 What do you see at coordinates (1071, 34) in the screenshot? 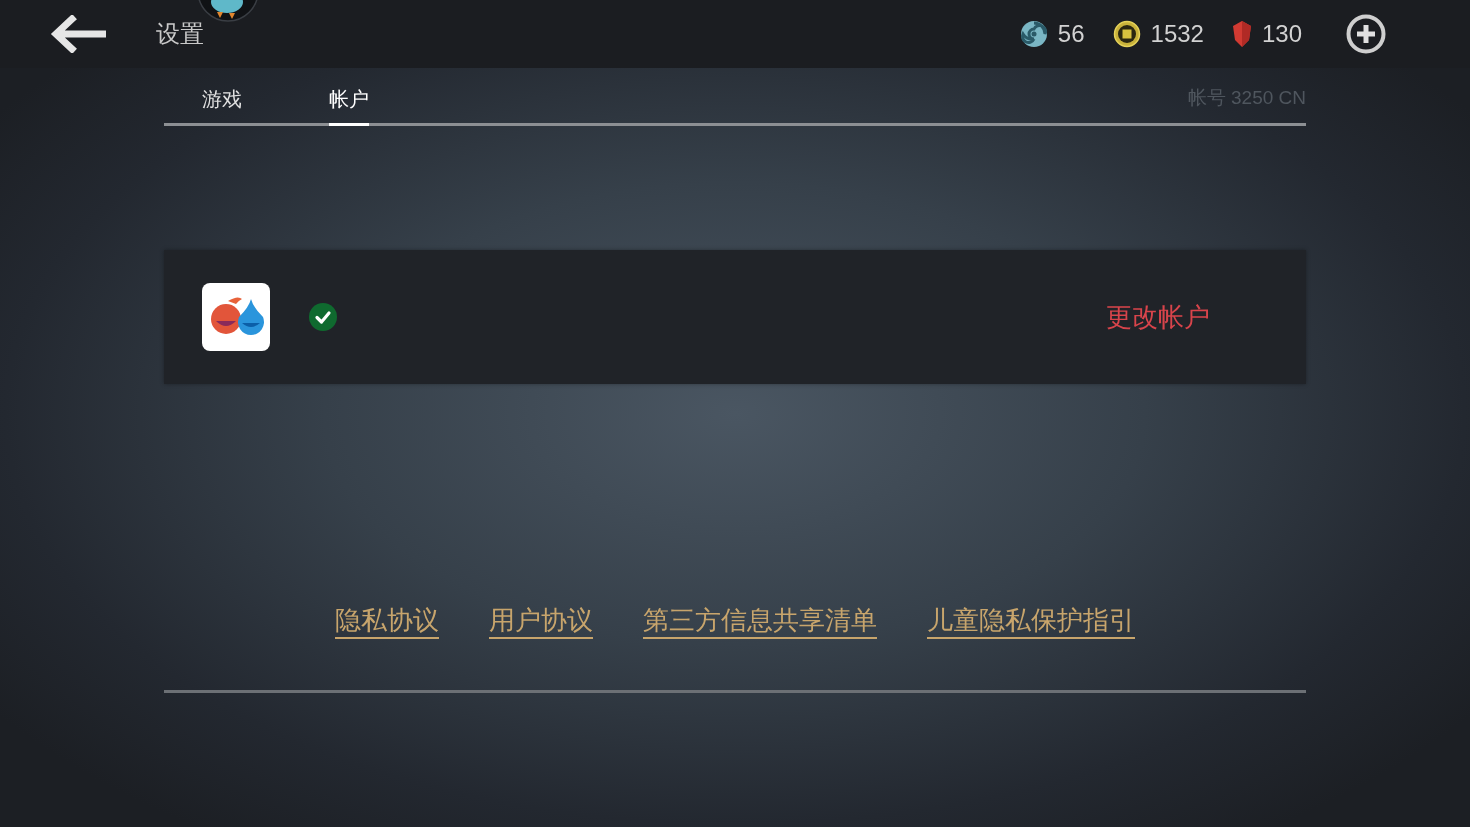
I see `currency-amount: 56` at bounding box center [1071, 34].